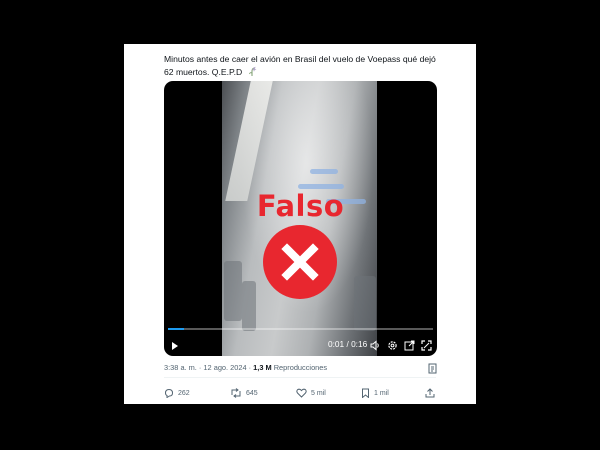 The width and height of the screenshot is (600, 450). What do you see at coordinates (299, 367) in the screenshot?
I see `views-label: Reproducciones` at bounding box center [299, 367].